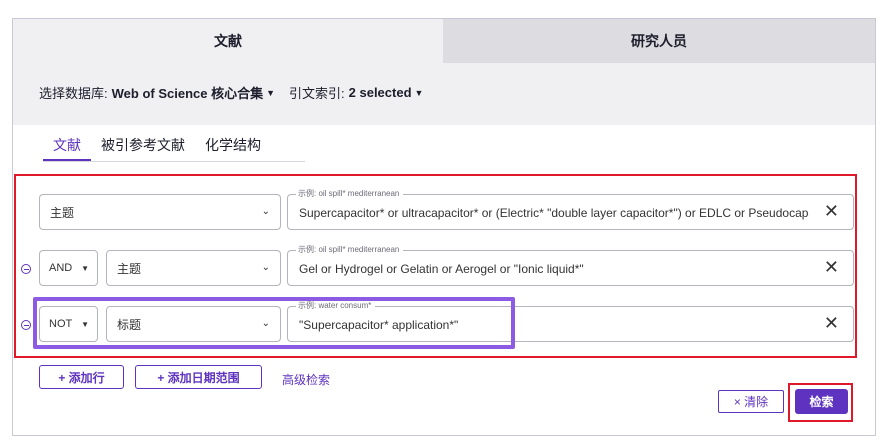  What do you see at coordinates (554, 325) in the screenshot?
I see `query-value: "Supercapacitor* application*"` at bounding box center [554, 325].